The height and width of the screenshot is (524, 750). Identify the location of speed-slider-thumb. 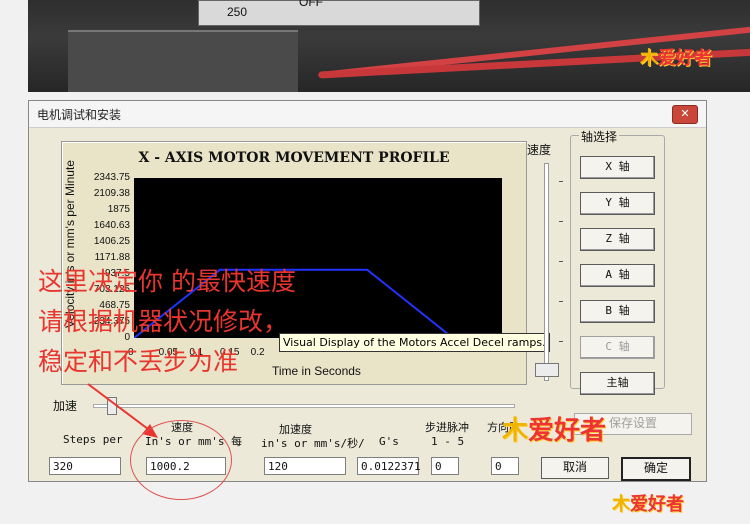
(547, 370).